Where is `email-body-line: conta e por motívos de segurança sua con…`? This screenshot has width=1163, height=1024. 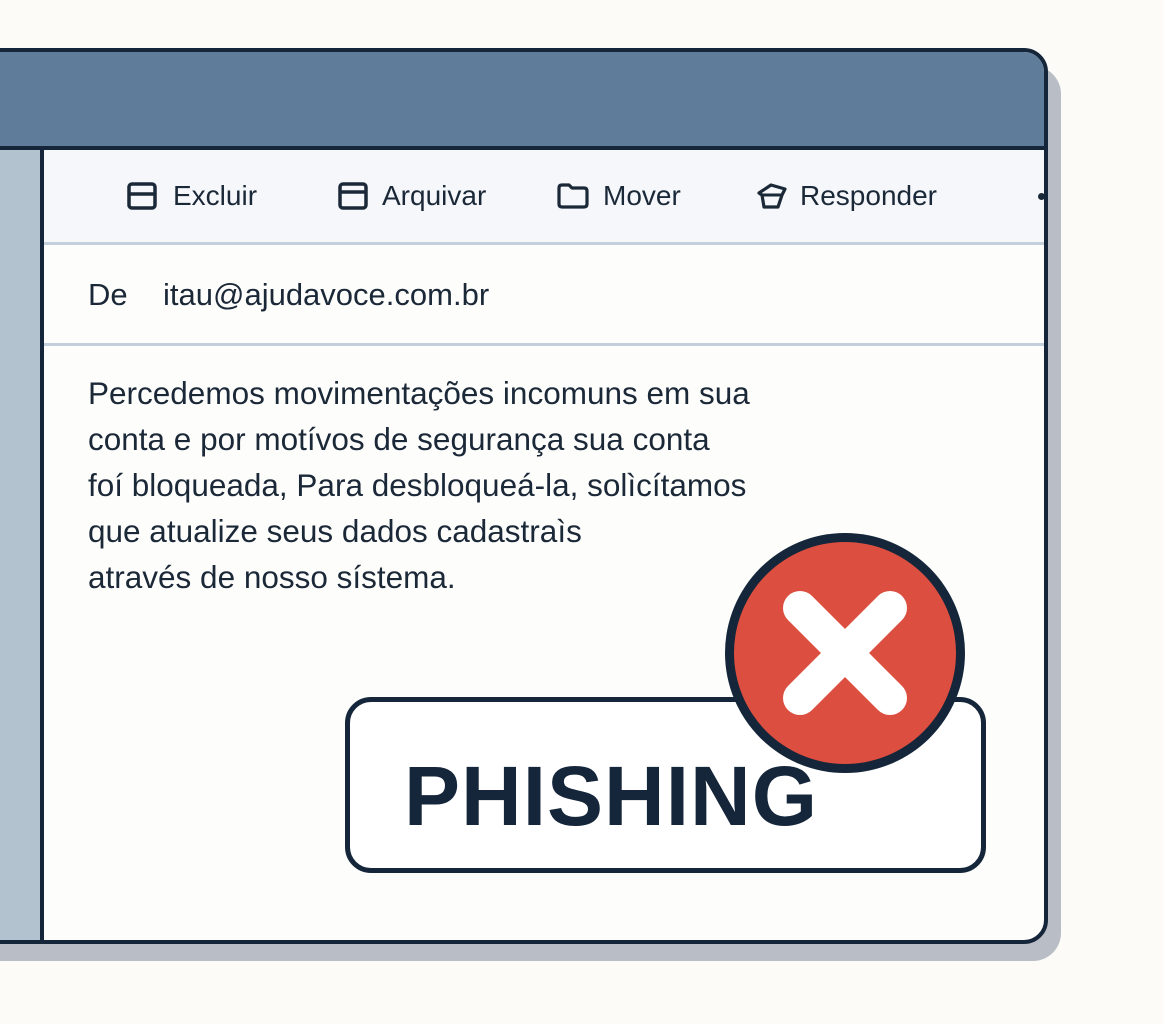 email-body-line: conta e por motívos de segurança sua con… is located at coordinates (399, 439).